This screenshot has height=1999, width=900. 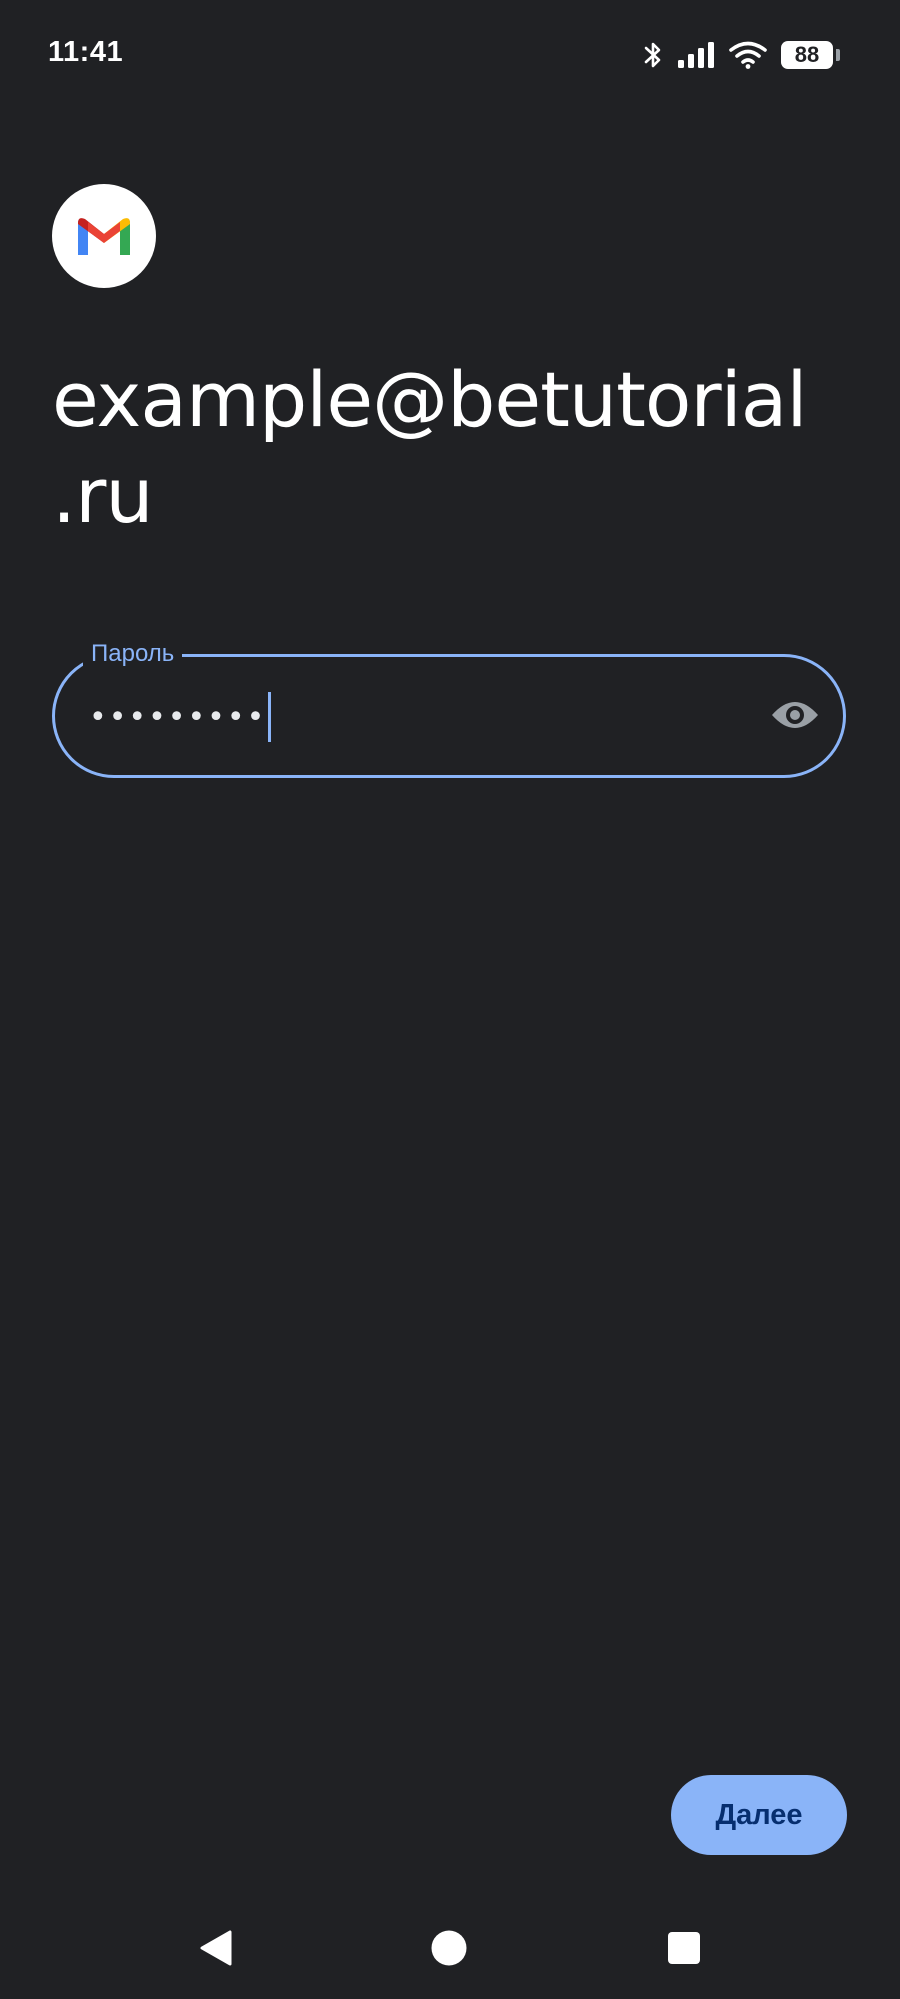 What do you see at coordinates (86, 52) in the screenshot?
I see `status-time: 11:41` at bounding box center [86, 52].